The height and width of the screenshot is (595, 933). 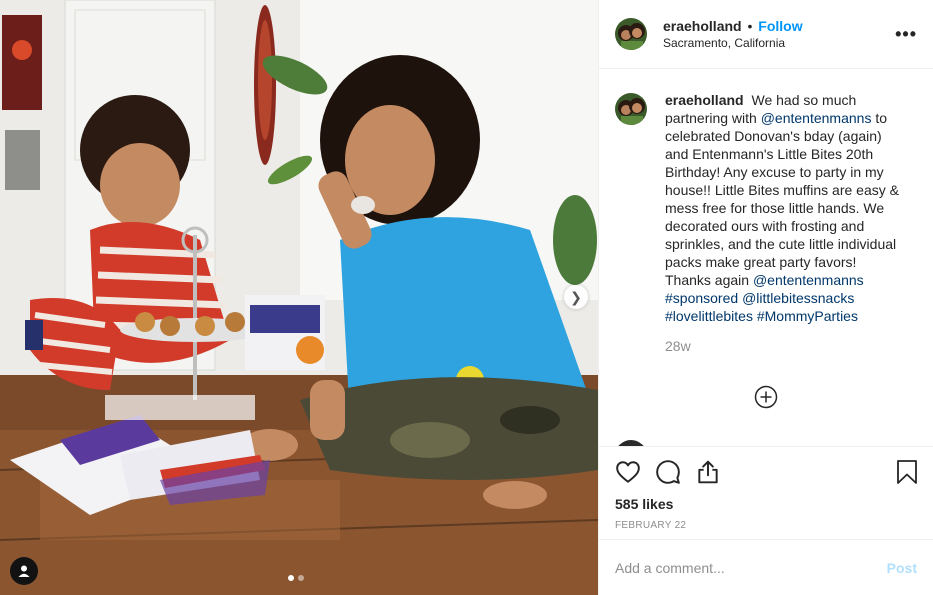 I want to click on more-options-icon: •••, so click(x=906, y=34).